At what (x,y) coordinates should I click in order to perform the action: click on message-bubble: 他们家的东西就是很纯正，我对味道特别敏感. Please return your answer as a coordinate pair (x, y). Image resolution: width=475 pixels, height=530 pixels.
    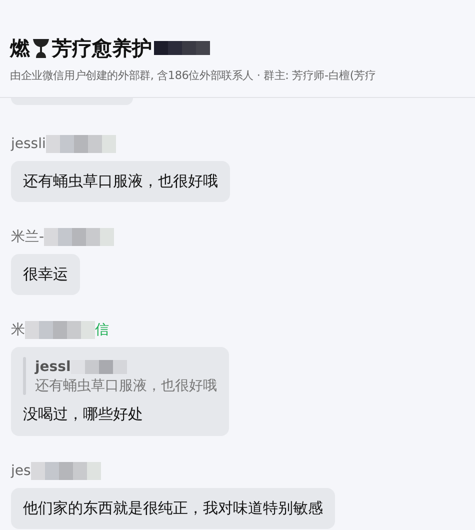
    Looking at the image, I should click on (173, 508).